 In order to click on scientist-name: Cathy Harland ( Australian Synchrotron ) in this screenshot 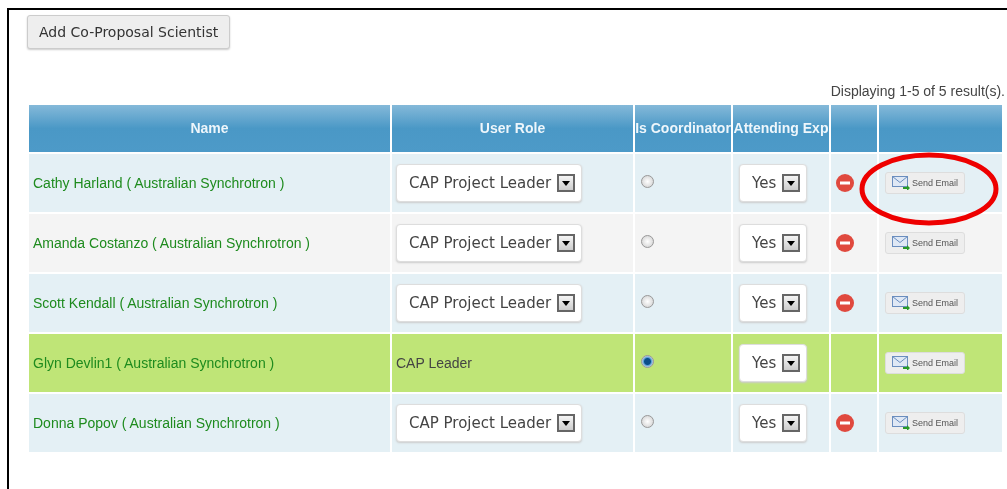, I will do `click(159, 183)`.